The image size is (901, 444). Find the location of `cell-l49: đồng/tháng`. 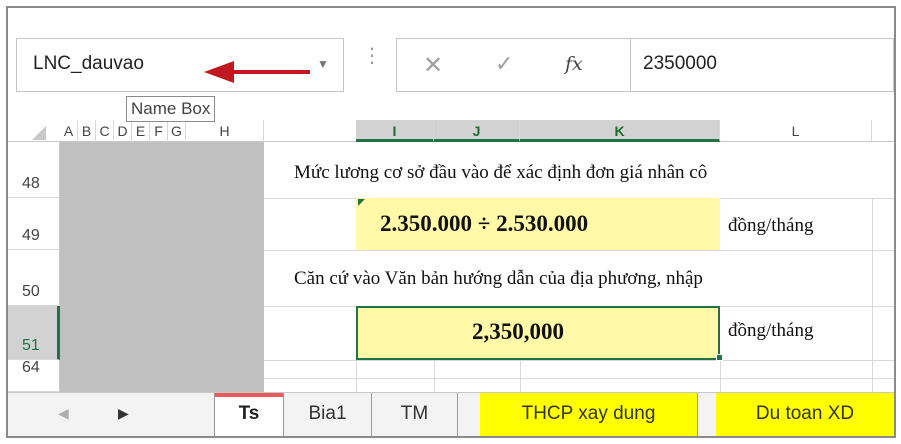

cell-l49: đồng/tháng is located at coordinates (771, 226).